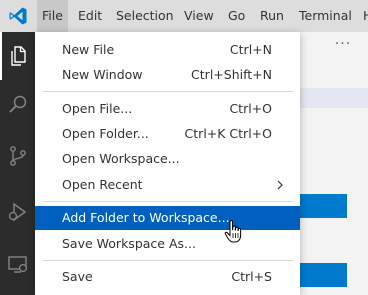 Image resolution: width=368 pixels, height=295 pixels. I want to click on remote-explorer-icon, so click(18, 264).